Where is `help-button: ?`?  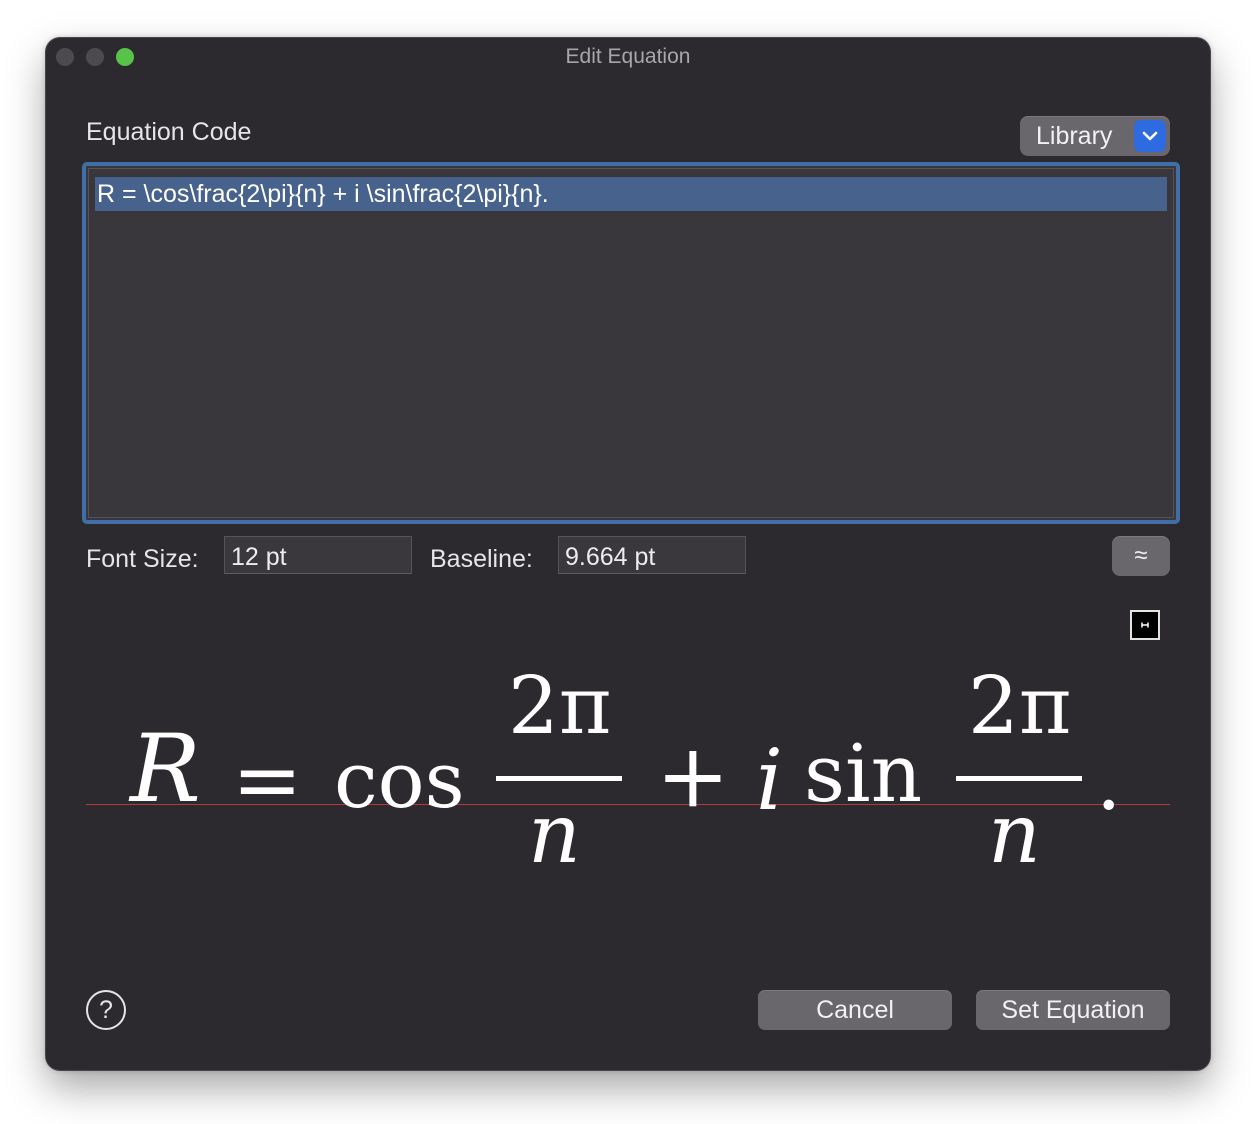
help-button: ? is located at coordinates (106, 1010).